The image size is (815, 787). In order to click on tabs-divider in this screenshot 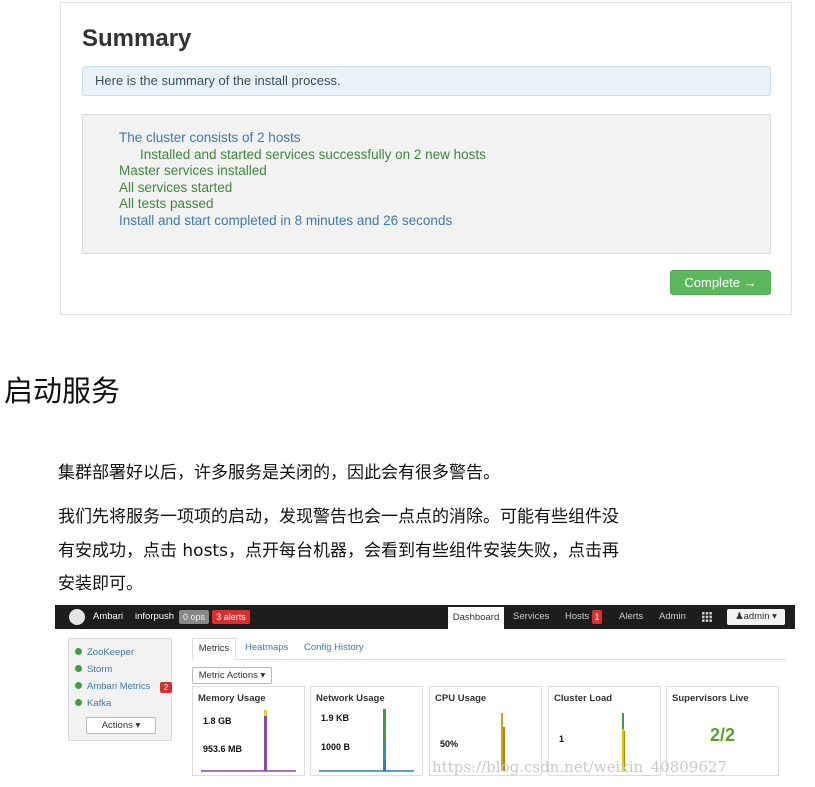, I will do `click(489, 659)`.